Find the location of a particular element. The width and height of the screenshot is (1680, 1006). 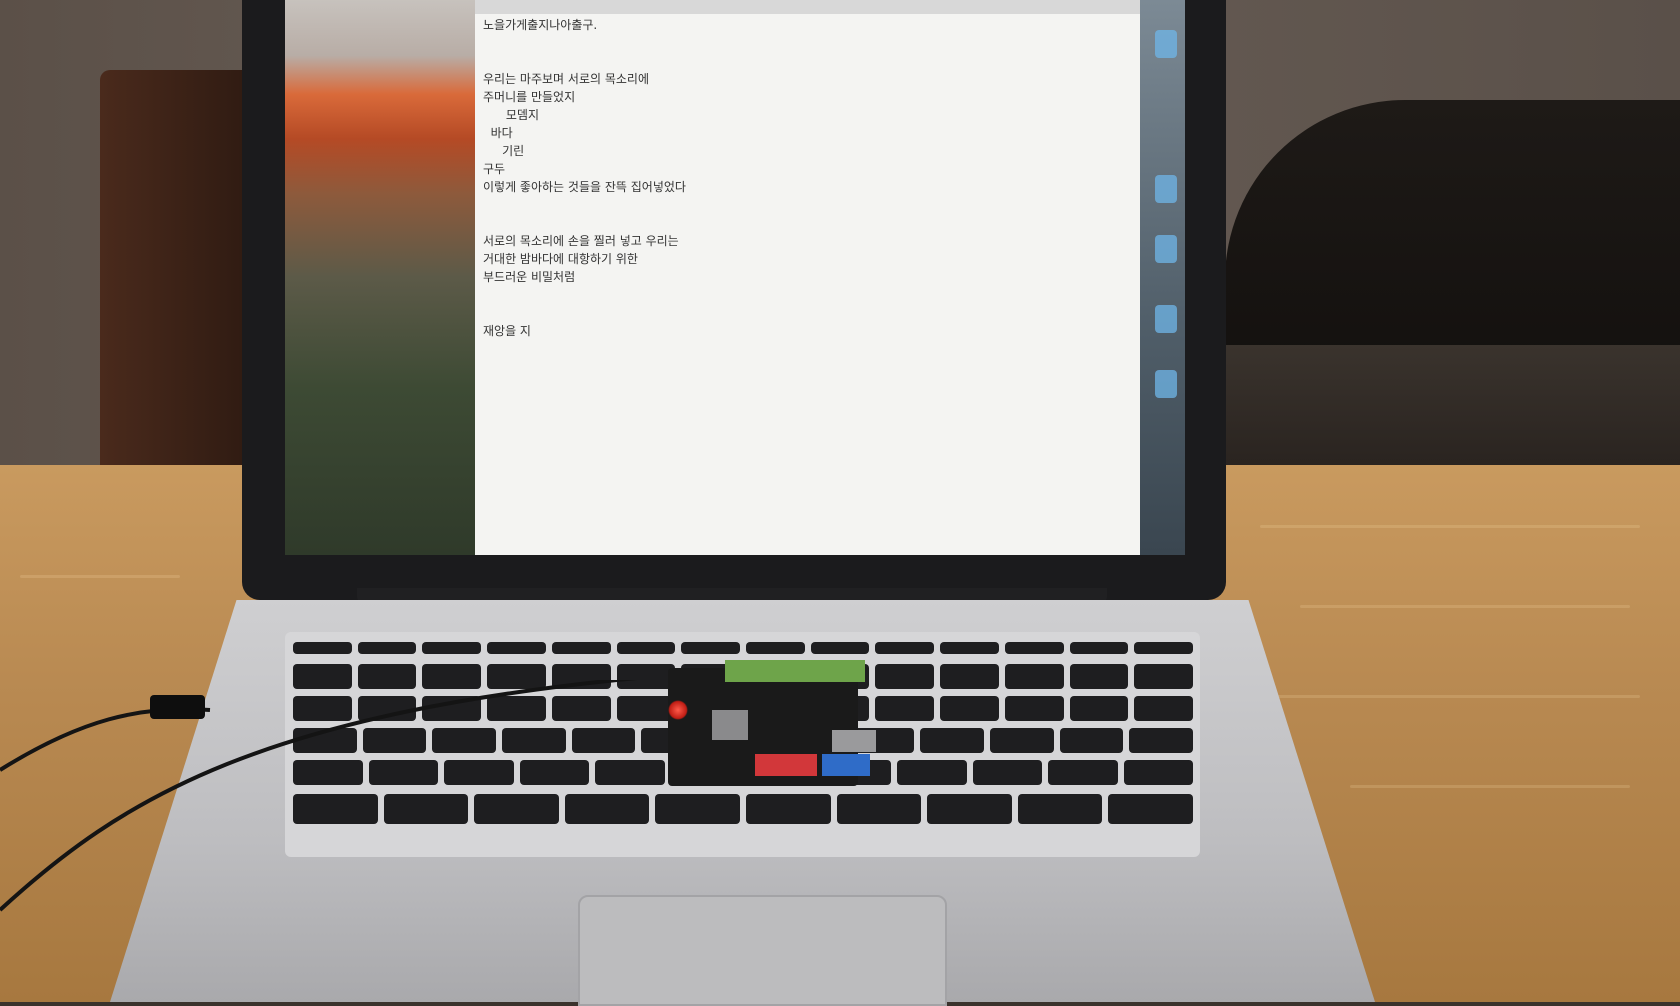

document-line: 기린 is located at coordinates (803, 151).